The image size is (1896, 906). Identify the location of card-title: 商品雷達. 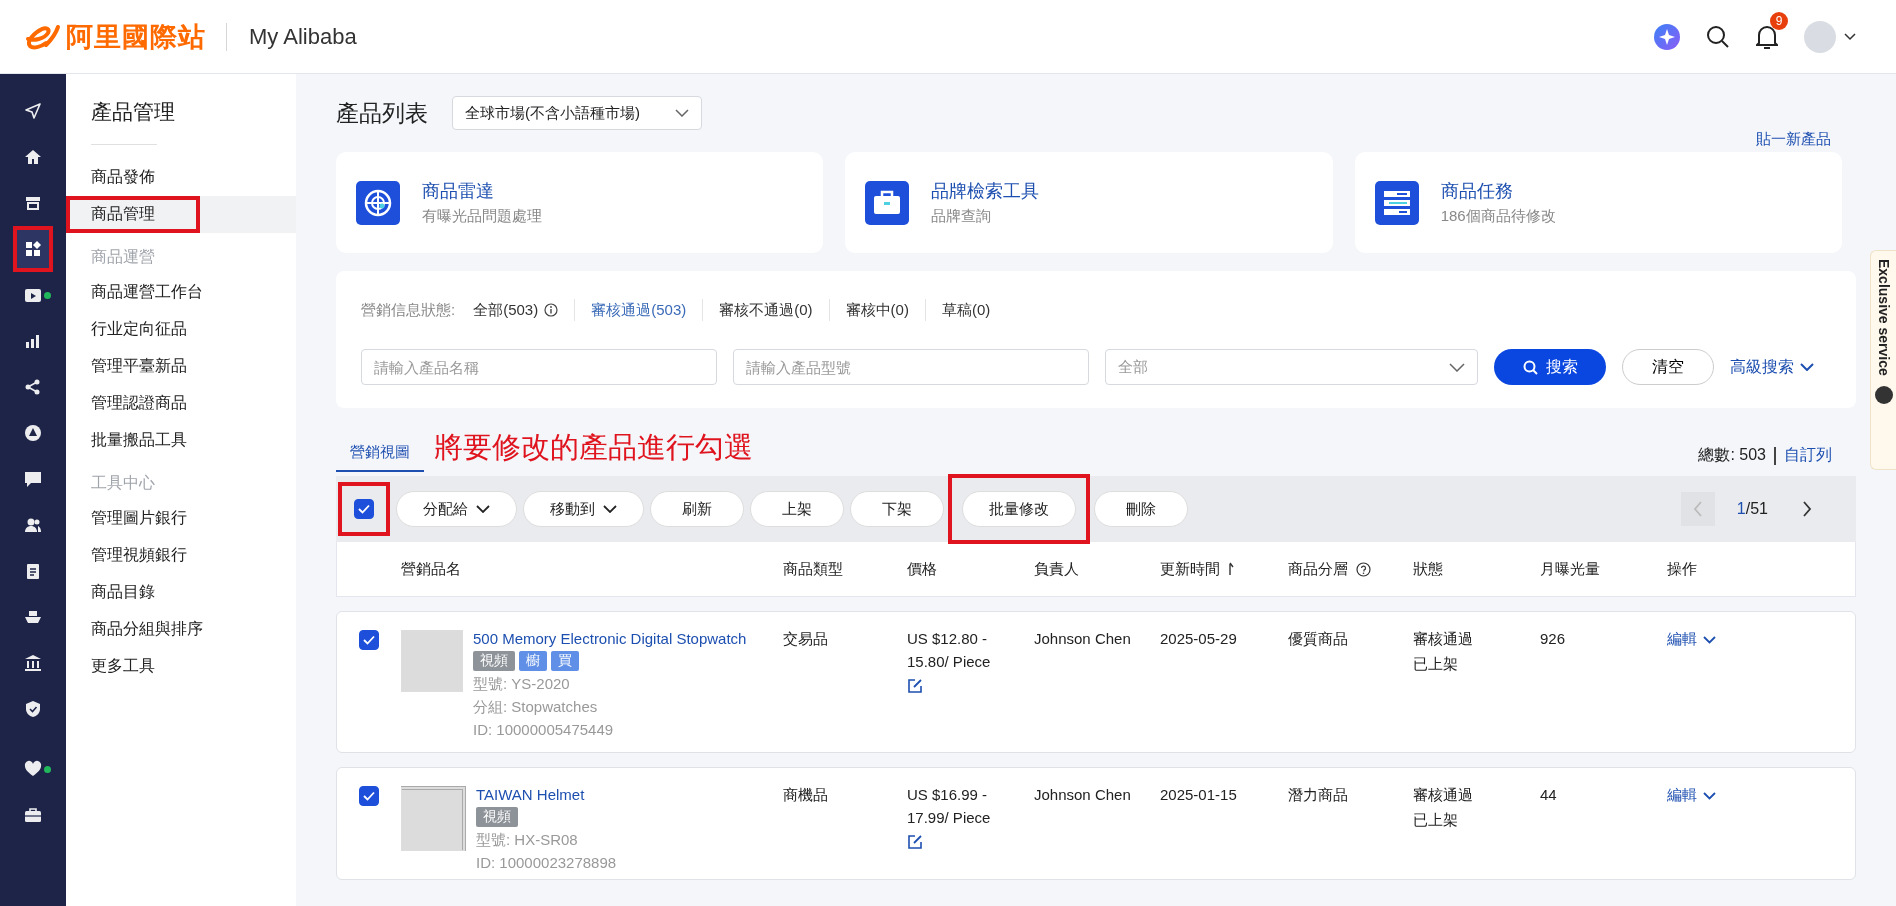
(458, 191).